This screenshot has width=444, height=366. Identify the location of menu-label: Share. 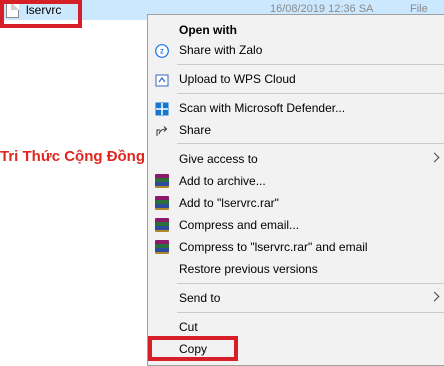
(195, 130).